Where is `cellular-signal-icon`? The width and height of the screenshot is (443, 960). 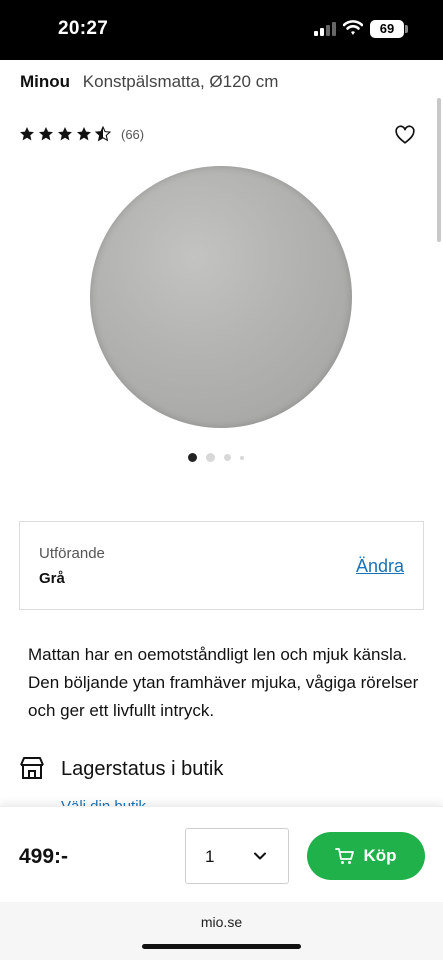 cellular-signal-icon is located at coordinates (325, 29).